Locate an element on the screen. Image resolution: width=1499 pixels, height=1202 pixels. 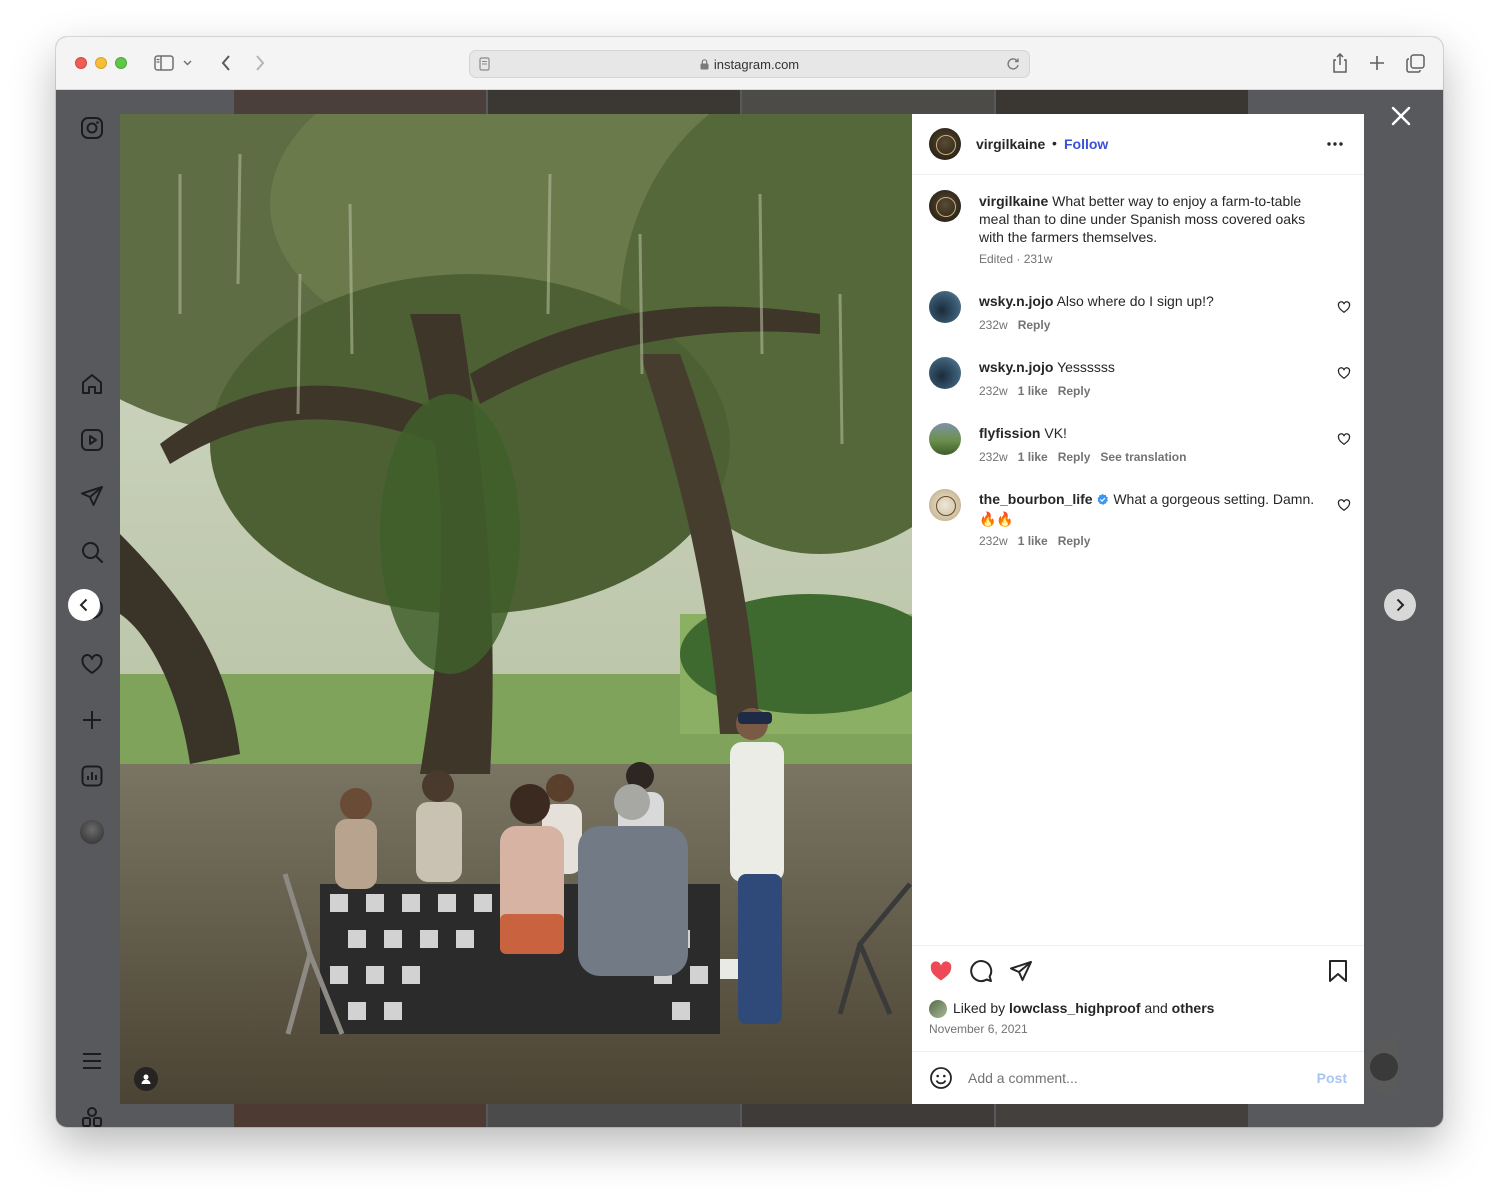
home-icon is located at coordinates (92, 384).